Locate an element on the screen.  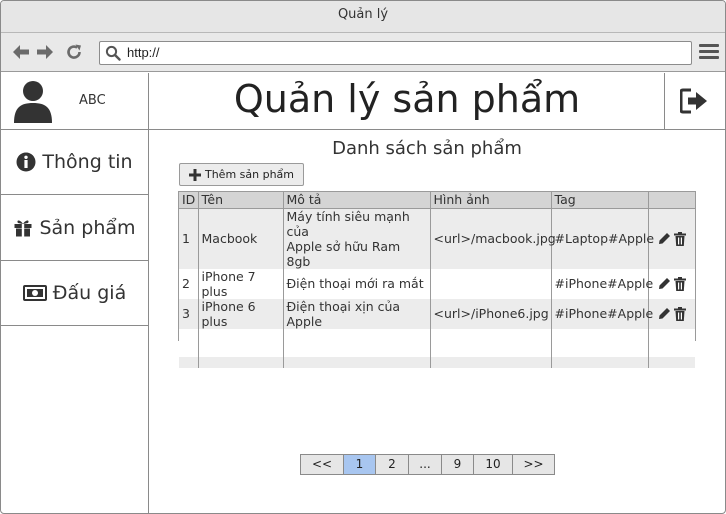
page-button-9: 9 is located at coordinates (458, 464).